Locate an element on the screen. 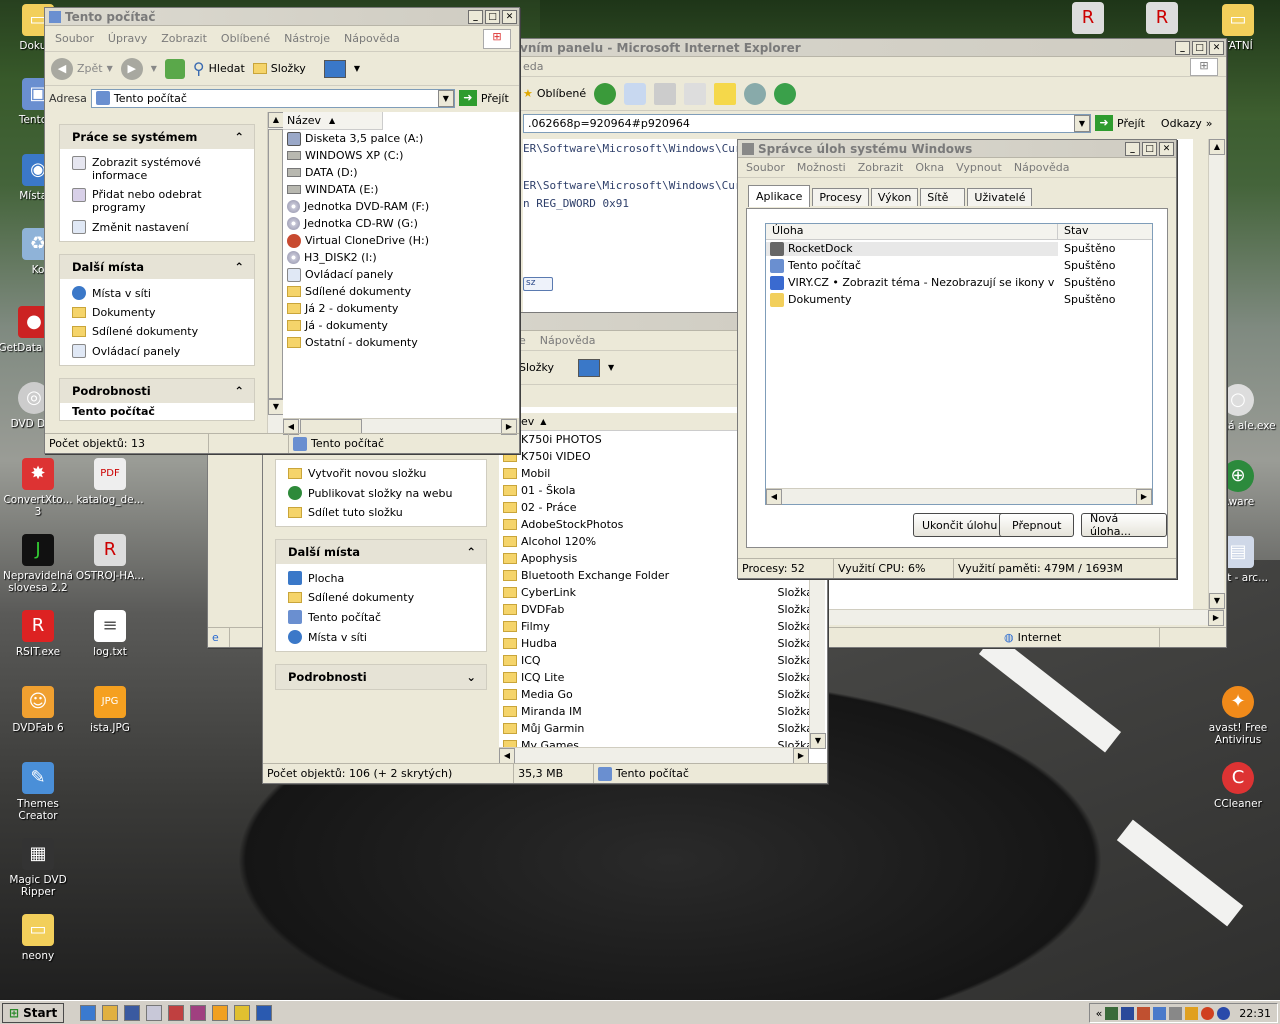 This screenshot has width=1280, height=1024. list-item: Virtual CloneDrive (H:) is located at coordinates (401, 240).